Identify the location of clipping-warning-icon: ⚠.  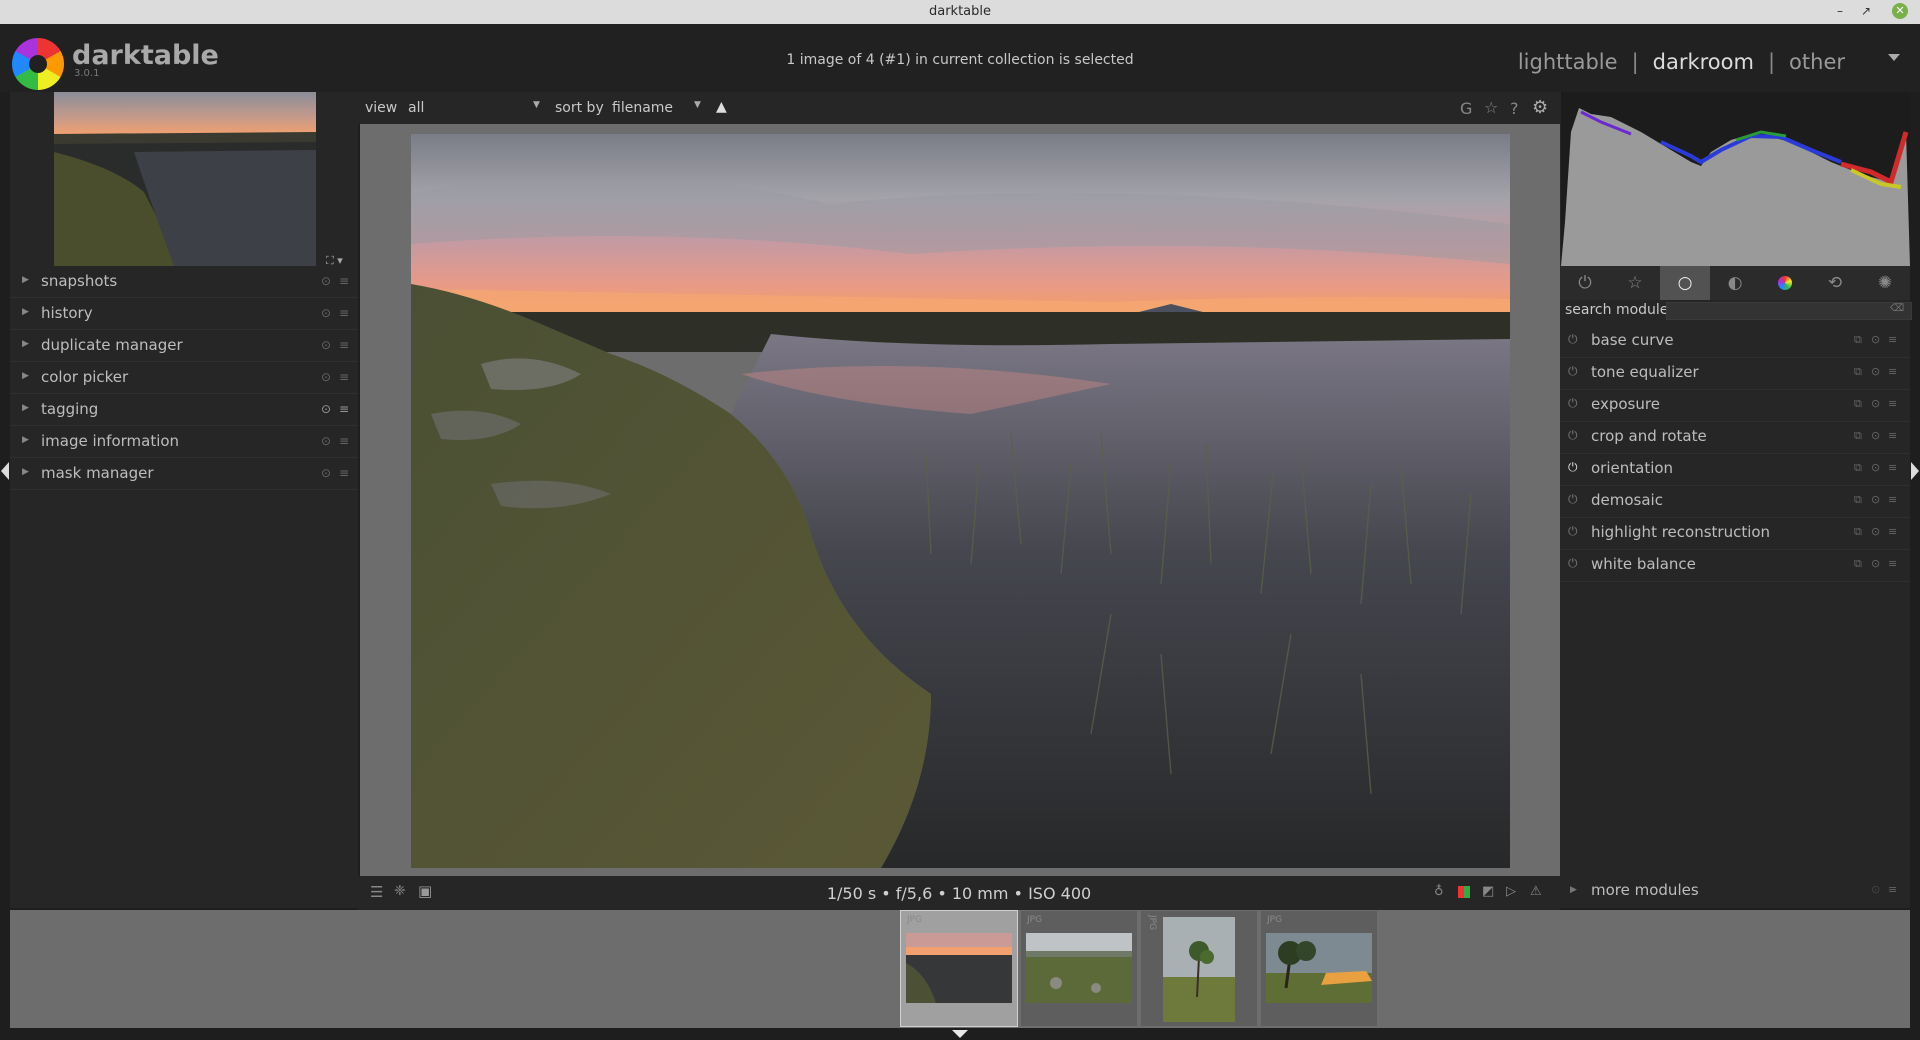
(1536, 891).